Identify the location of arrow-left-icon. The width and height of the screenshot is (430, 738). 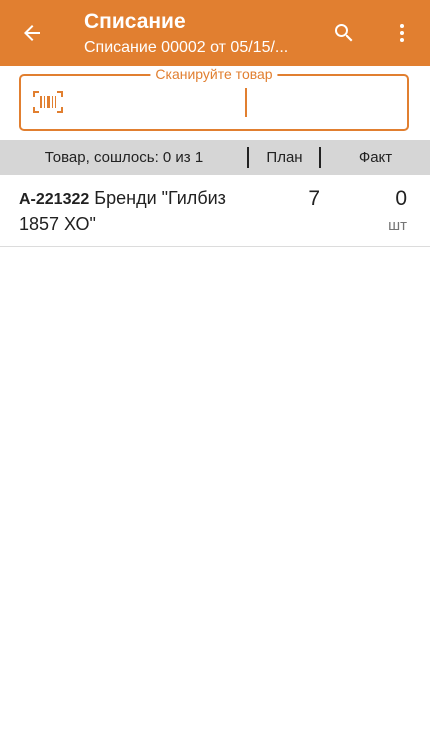
(32, 33).